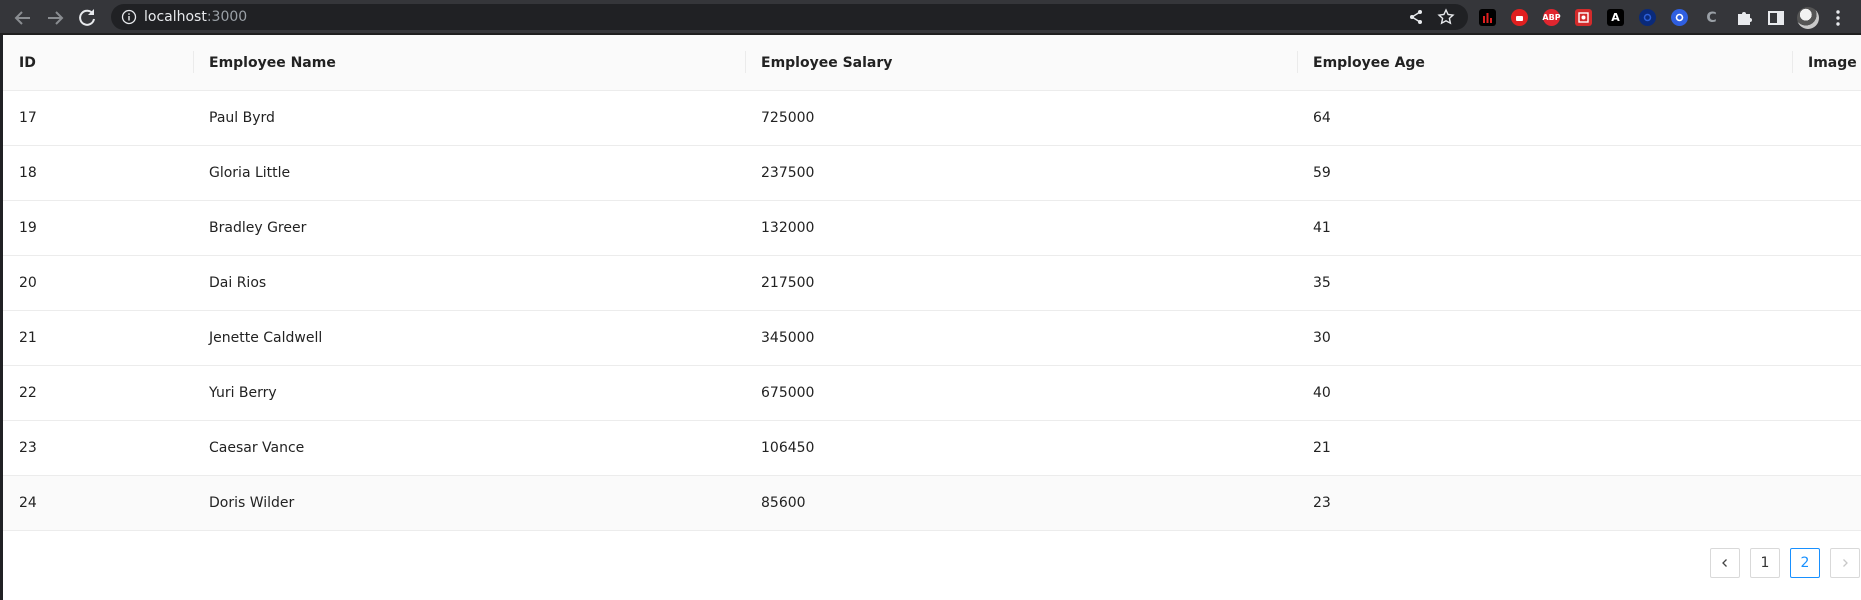 This screenshot has width=1861, height=600. What do you see at coordinates (1544, 503) in the screenshot?
I see `cell-employee-age: 23` at bounding box center [1544, 503].